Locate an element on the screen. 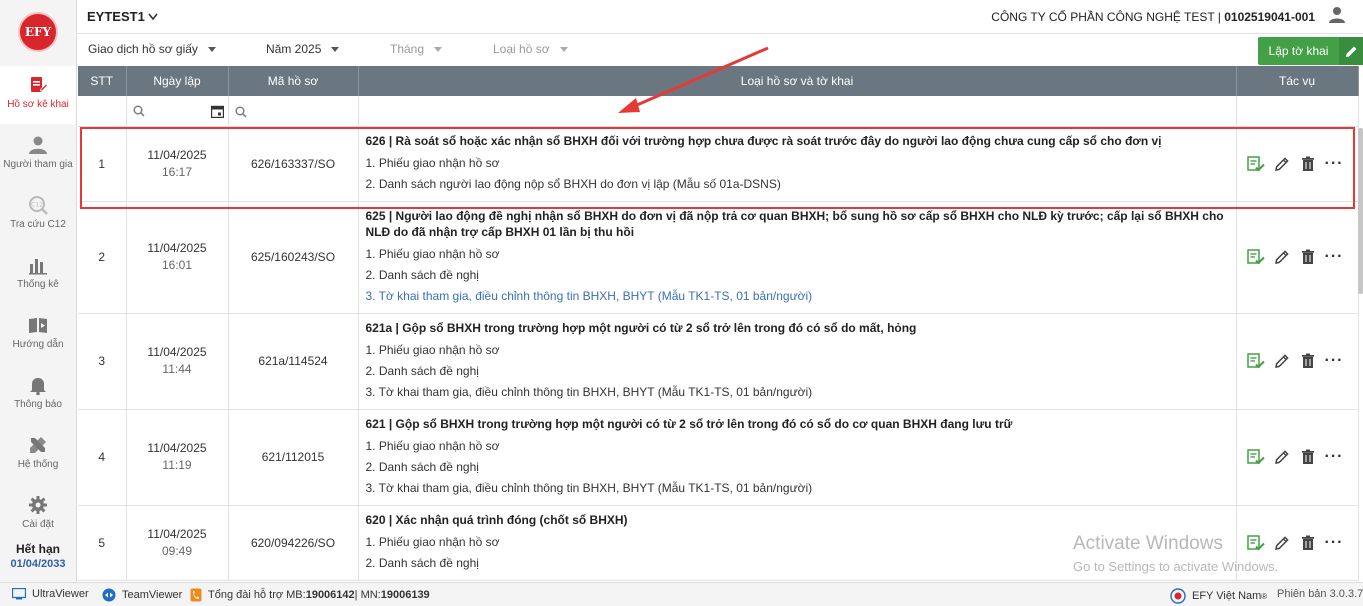  calendar-icon is located at coordinates (217, 112).